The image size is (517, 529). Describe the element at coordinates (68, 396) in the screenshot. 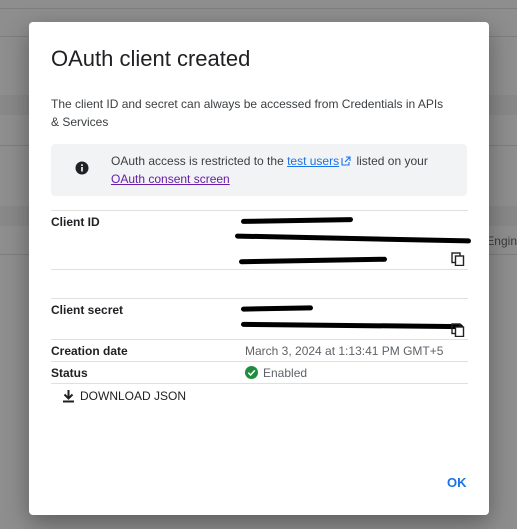

I see `download-icon` at that location.